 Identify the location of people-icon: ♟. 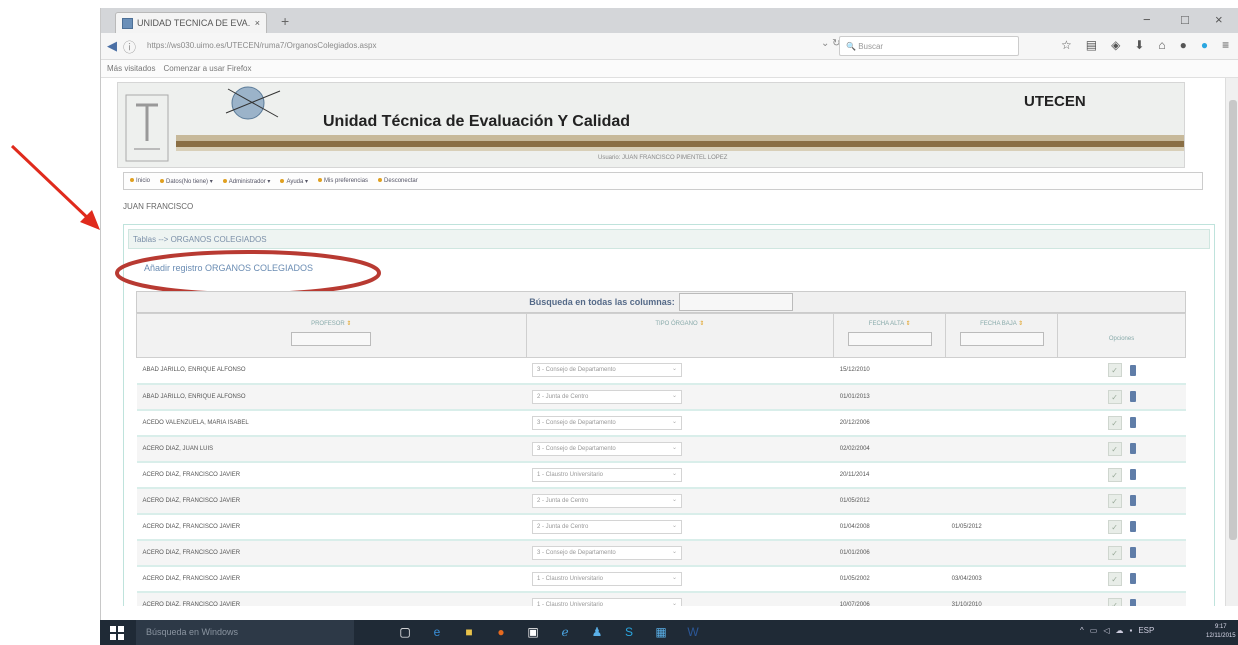
(597, 632).